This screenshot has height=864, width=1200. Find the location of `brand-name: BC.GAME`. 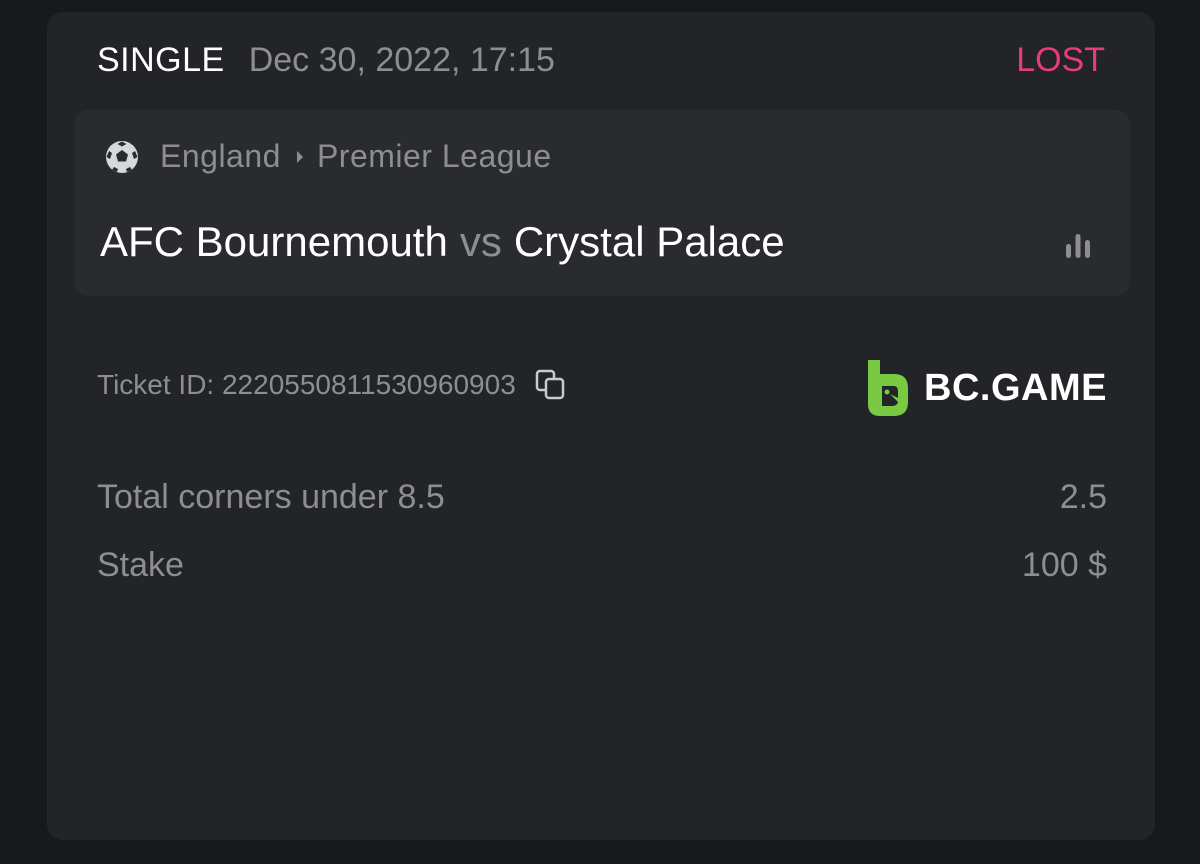

brand-name: BC.GAME is located at coordinates (1015, 387).